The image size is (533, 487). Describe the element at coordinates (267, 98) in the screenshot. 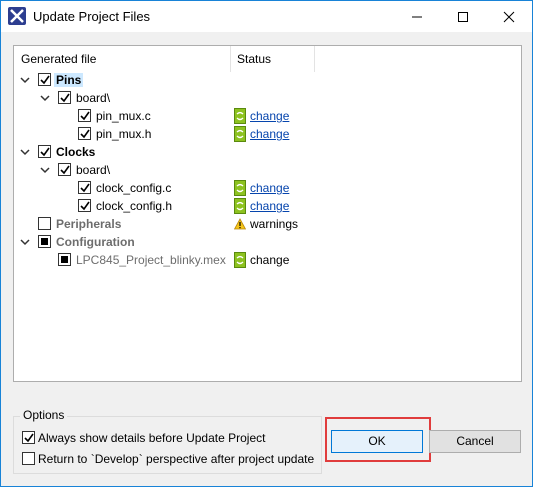

I see `tree-row-pins-board: board\` at that location.